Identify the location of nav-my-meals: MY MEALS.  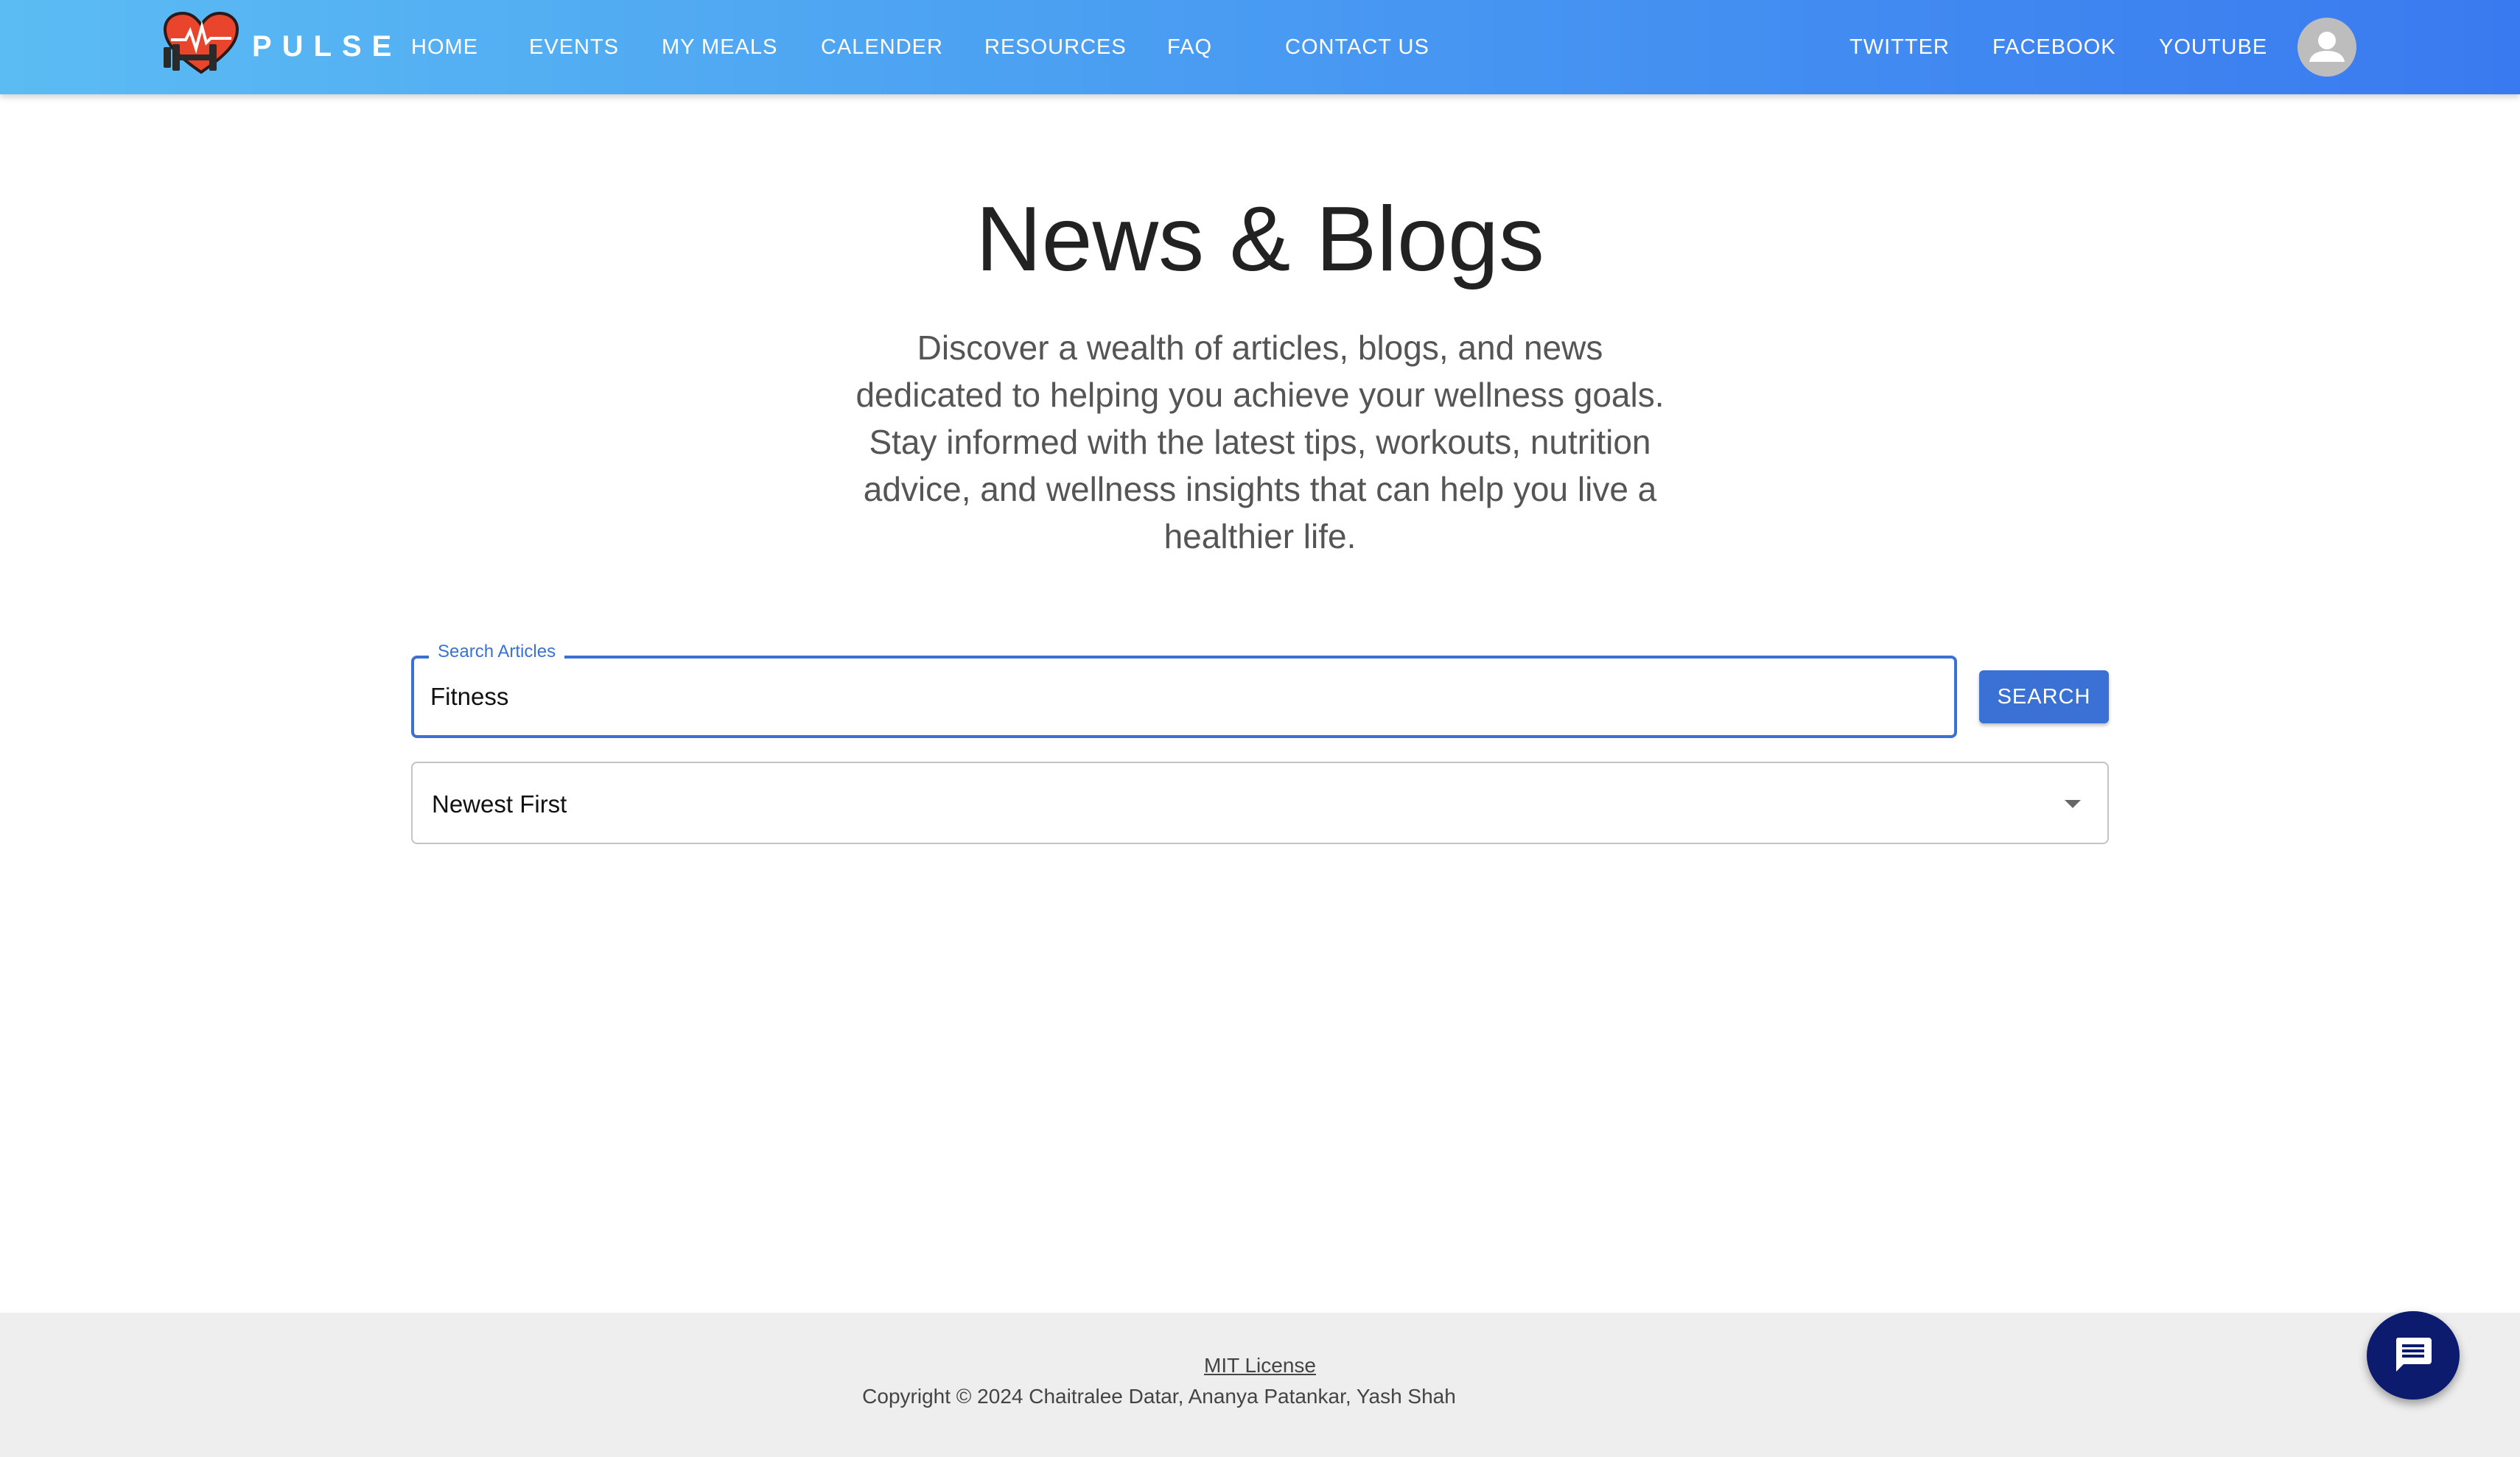
(719, 47).